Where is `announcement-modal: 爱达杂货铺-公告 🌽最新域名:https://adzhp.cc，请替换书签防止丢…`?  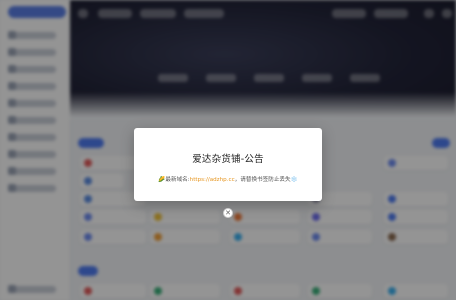
announcement-modal: 爱达杂货铺-公告 🌽最新域名:https://adzhp.cc，请替换书签防止丢… is located at coordinates (228, 164).